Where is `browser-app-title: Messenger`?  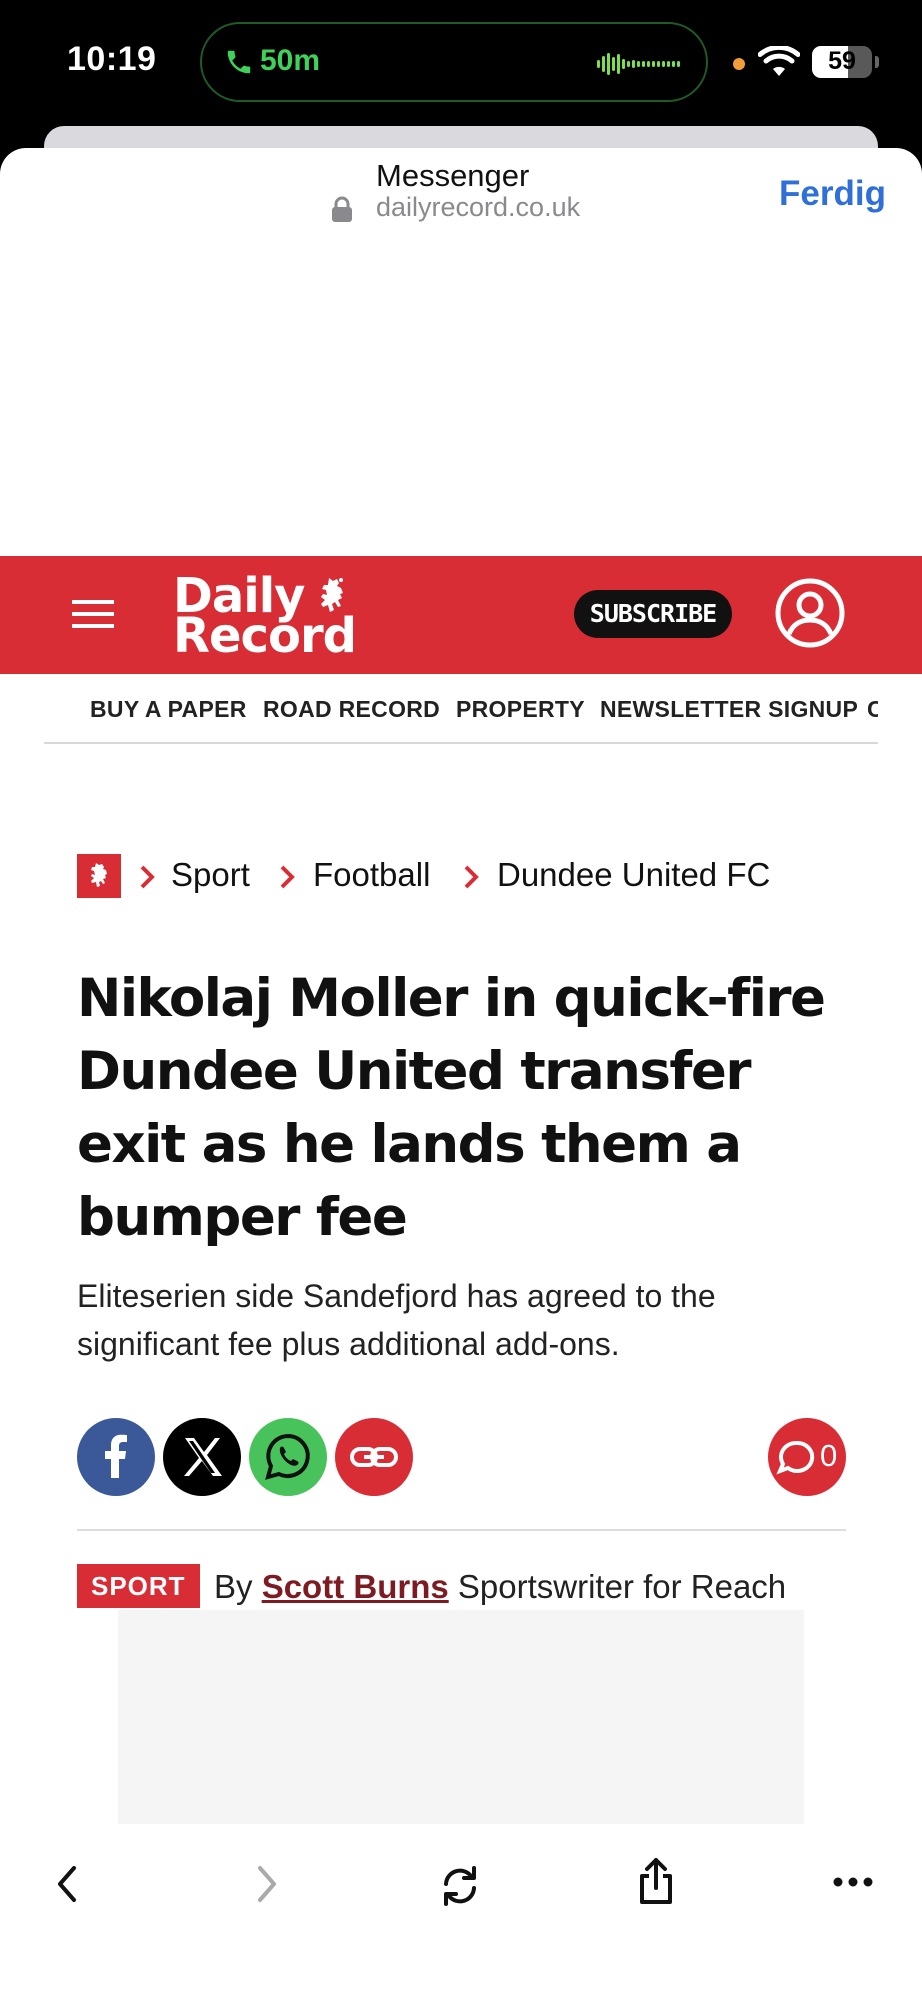
browser-app-title: Messenger is located at coordinates (453, 175).